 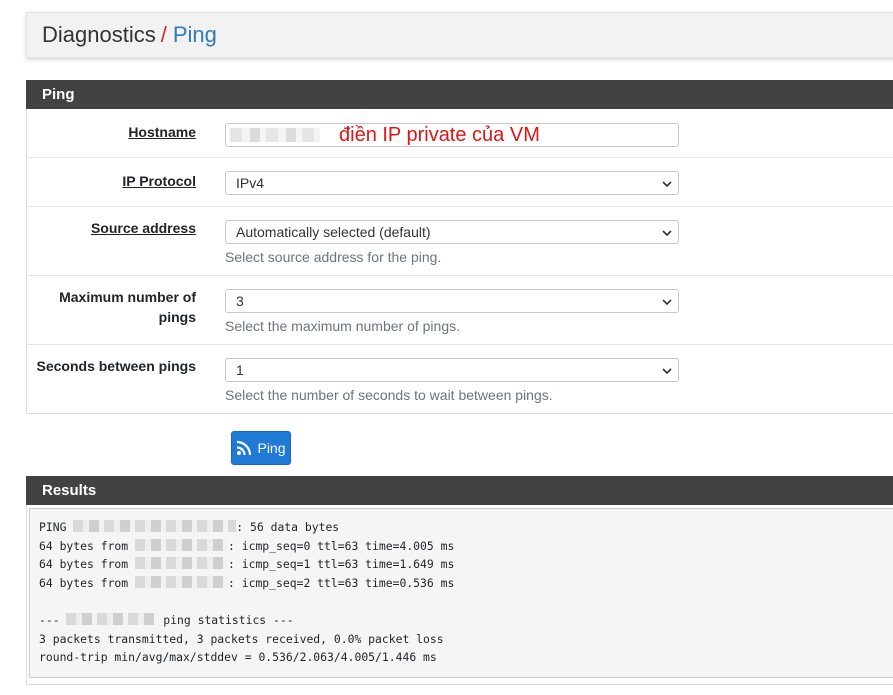 What do you see at coordinates (99, 35) in the screenshot?
I see `breadcrumb-diagnostics: Diagnostics` at bounding box center [99, 35].